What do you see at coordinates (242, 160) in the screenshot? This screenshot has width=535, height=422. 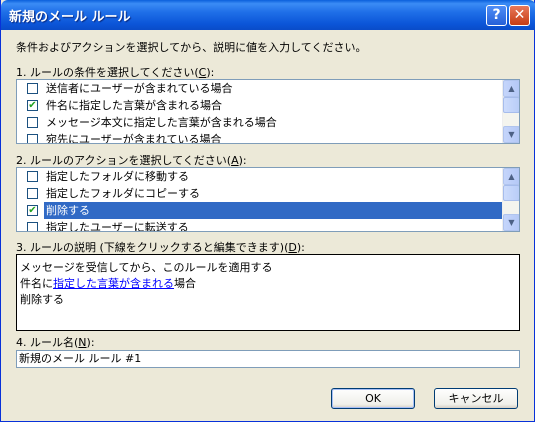 I see `step2-label-end: ):` at bounding box center [242, 160].